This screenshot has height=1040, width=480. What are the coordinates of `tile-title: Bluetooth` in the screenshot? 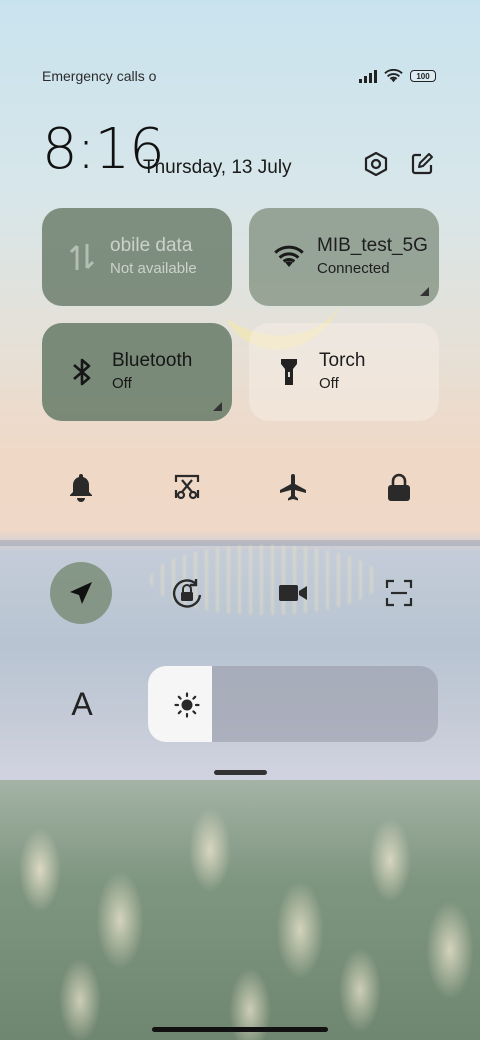 It's located at (152, 360).